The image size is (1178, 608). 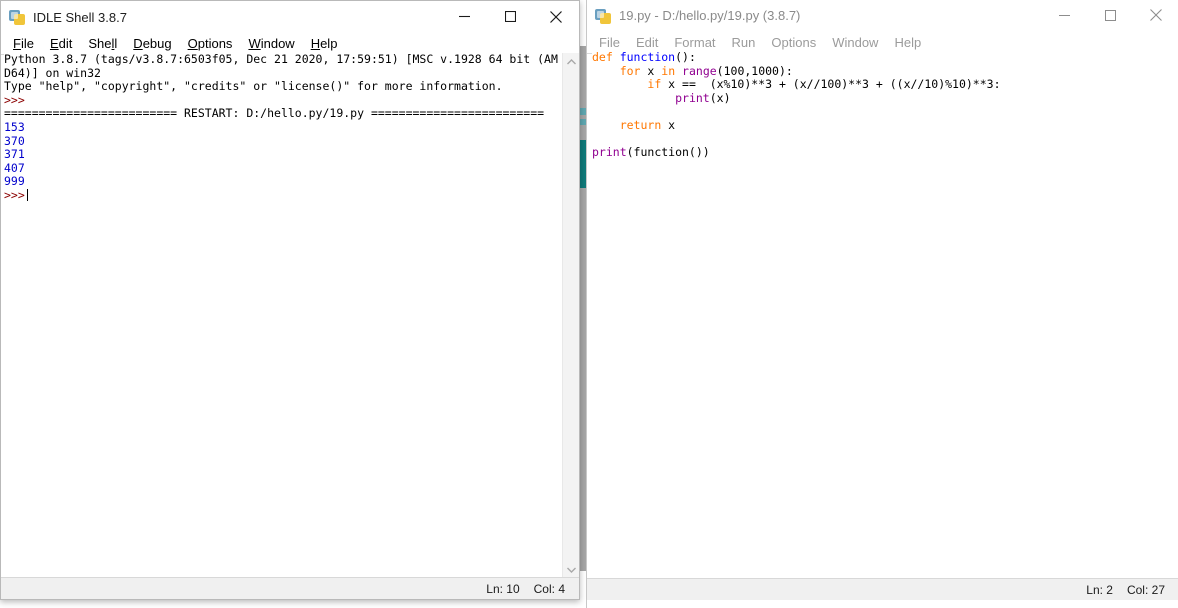 What do you see at coordinates (644, 57) in the screenshot?
I see `code-line-1: def function():` at bounding box center [644, 57].